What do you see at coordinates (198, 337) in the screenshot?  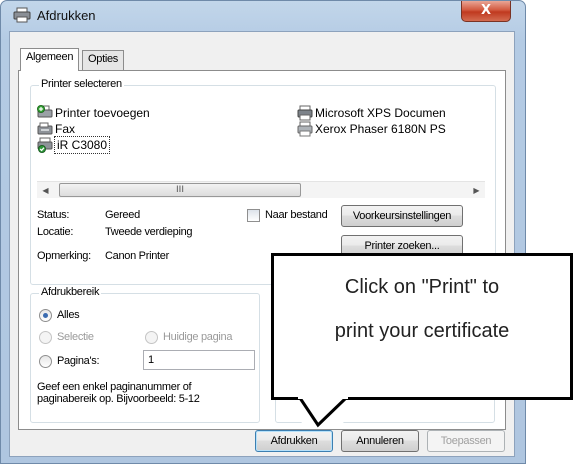 I see `radio-current-page-label: Huidige pagina` at bounding box center [198, 337].